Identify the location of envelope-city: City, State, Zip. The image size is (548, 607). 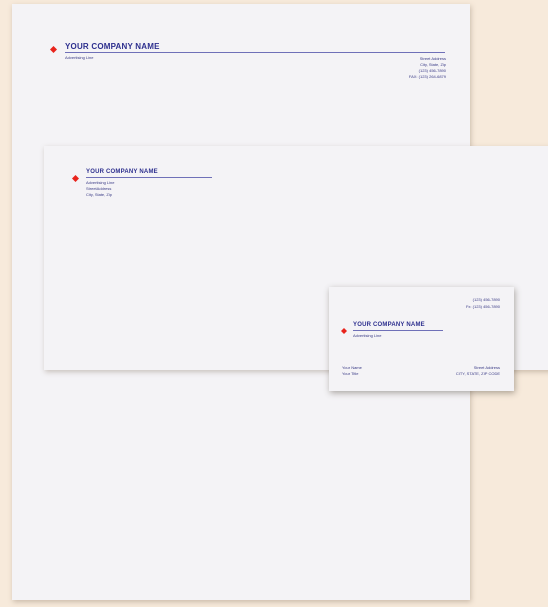
(99, 194).